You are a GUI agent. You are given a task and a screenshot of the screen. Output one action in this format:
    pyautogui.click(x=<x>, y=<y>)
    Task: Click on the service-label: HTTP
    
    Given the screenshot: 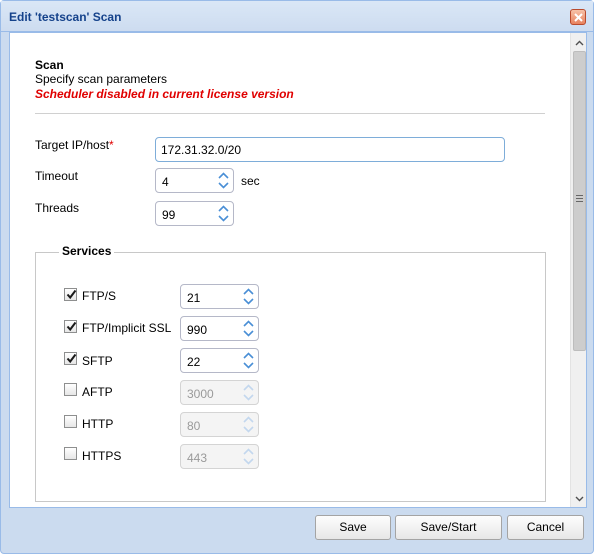 What is the action you would take?
    pyautogui.click(x=98, y=424)
    